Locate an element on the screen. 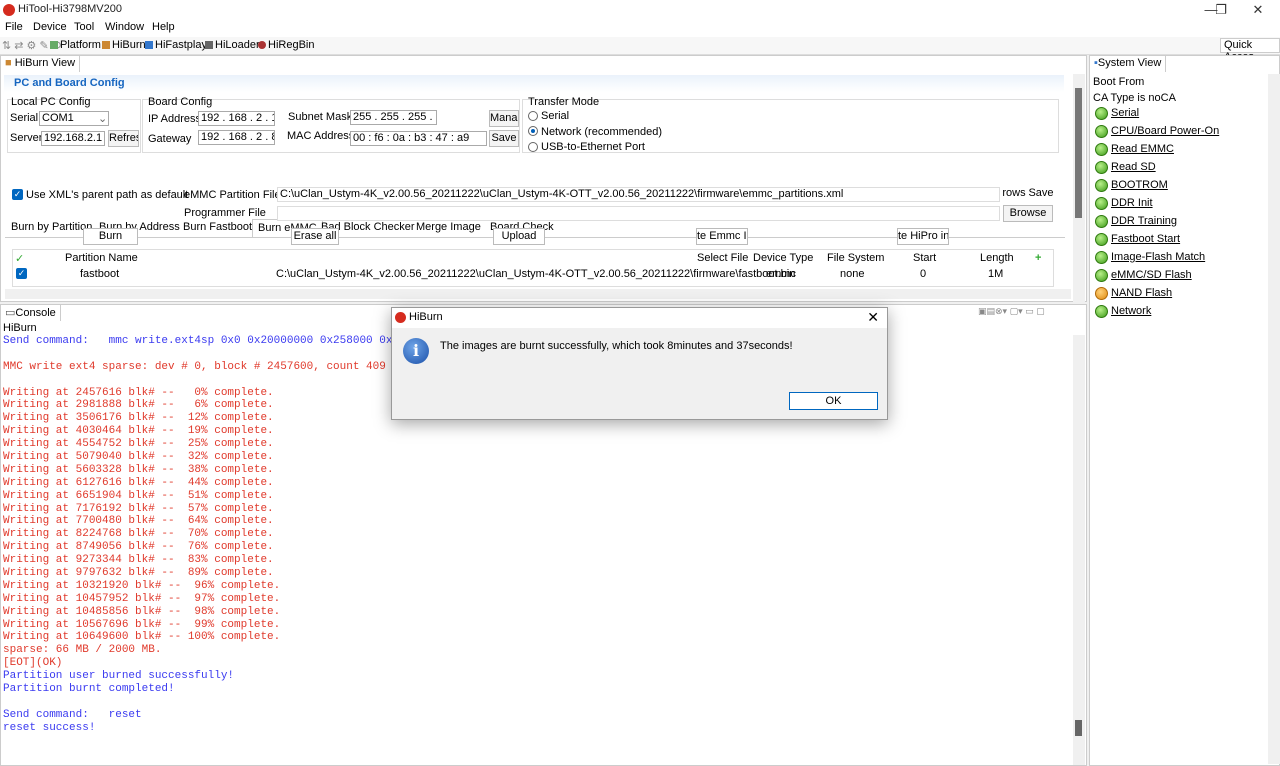 This screenshot has width=1280, height=766. console-subtitle: HiBurn is located at coordinates (20, 328).